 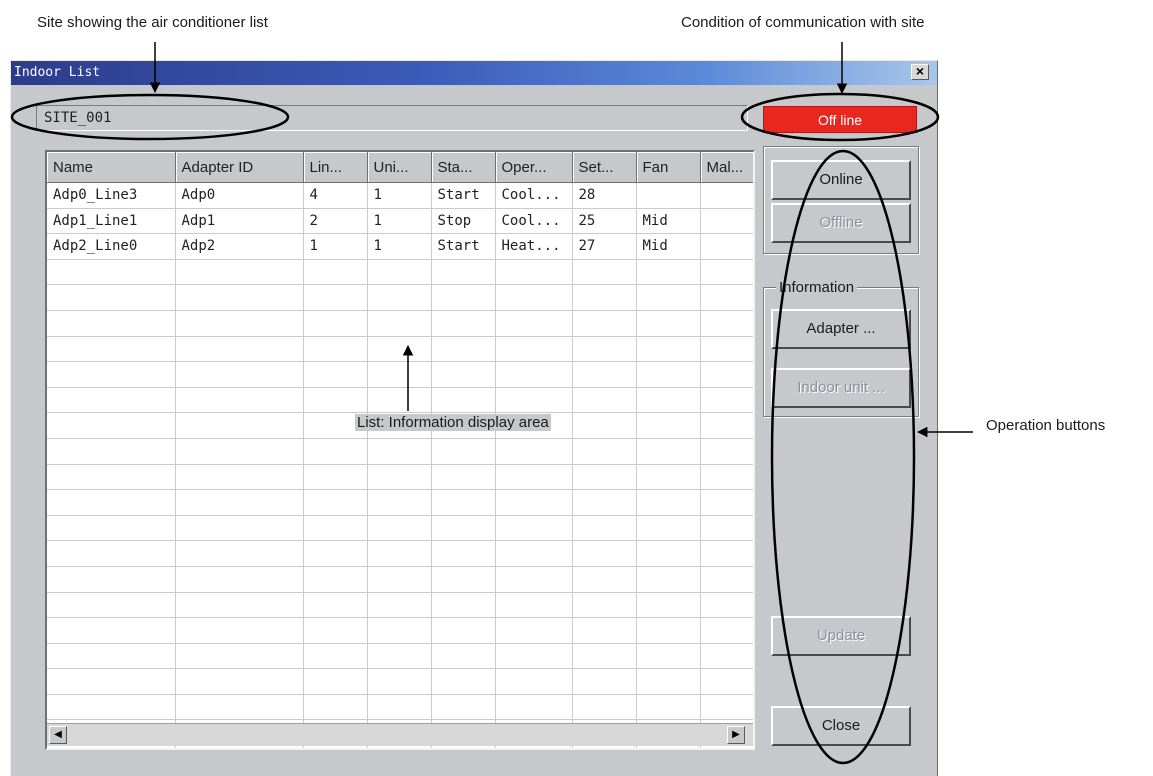 I want to click on table-row: Adp0_Line3 Adp0 4 1 Start Cool... 28, so click(x=400, y=195).